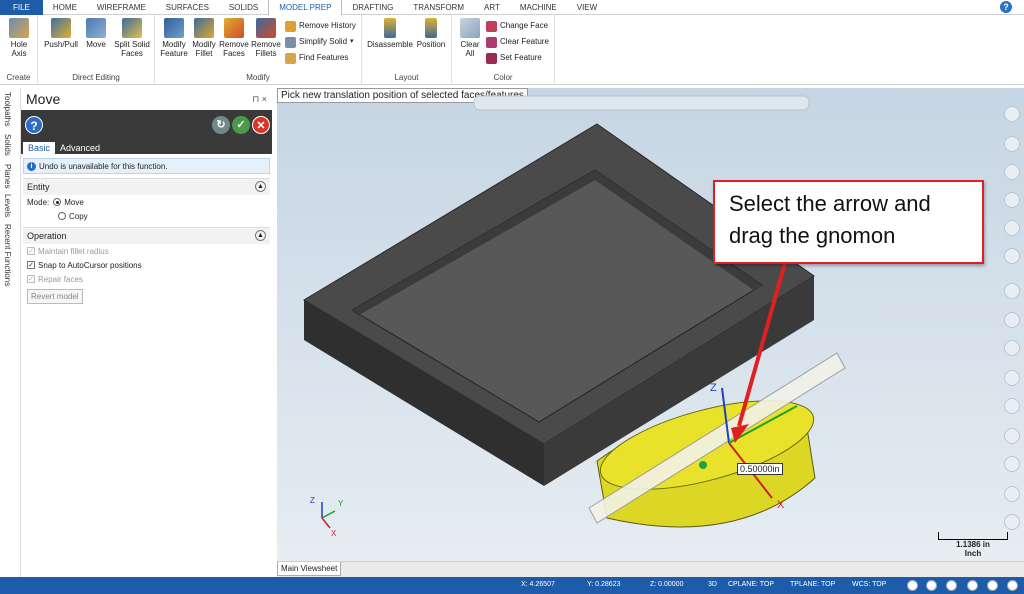 The width and height of the screenshot is (1024, 594). I want to click on status-3d: 3D, so click(712, 584).